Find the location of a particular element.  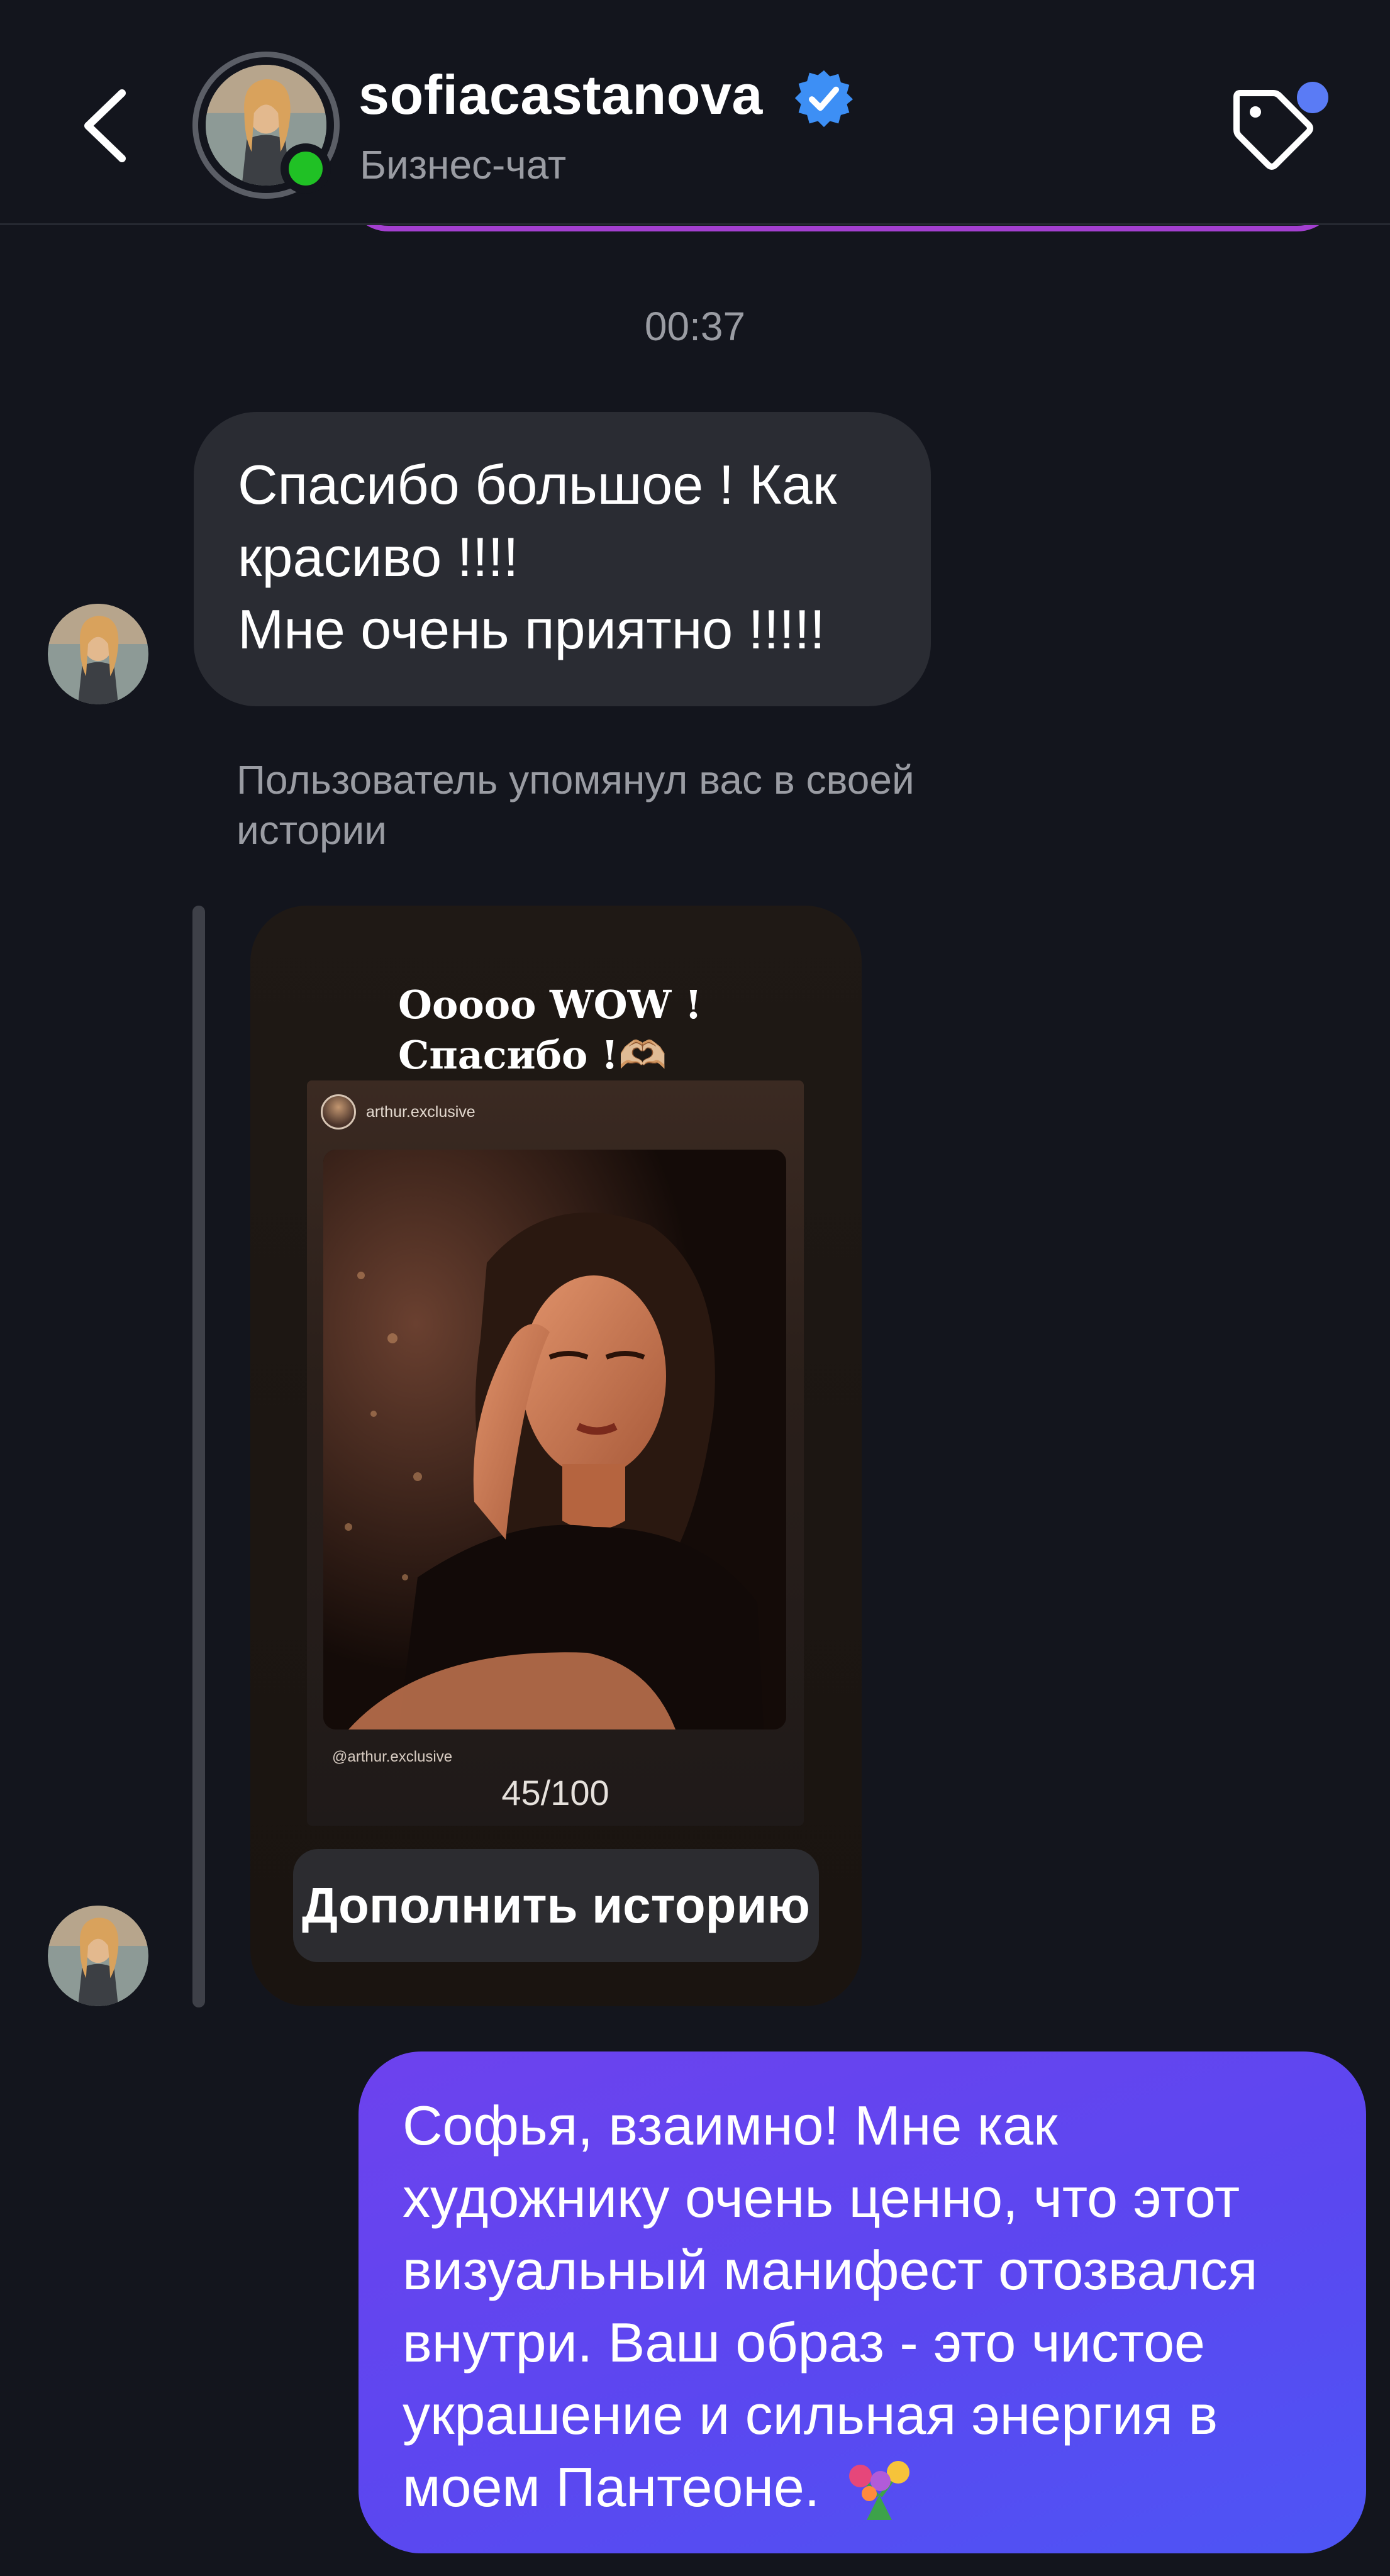

story-title-line: Ooooo WOW ! is located at coordinates (550, 1005).